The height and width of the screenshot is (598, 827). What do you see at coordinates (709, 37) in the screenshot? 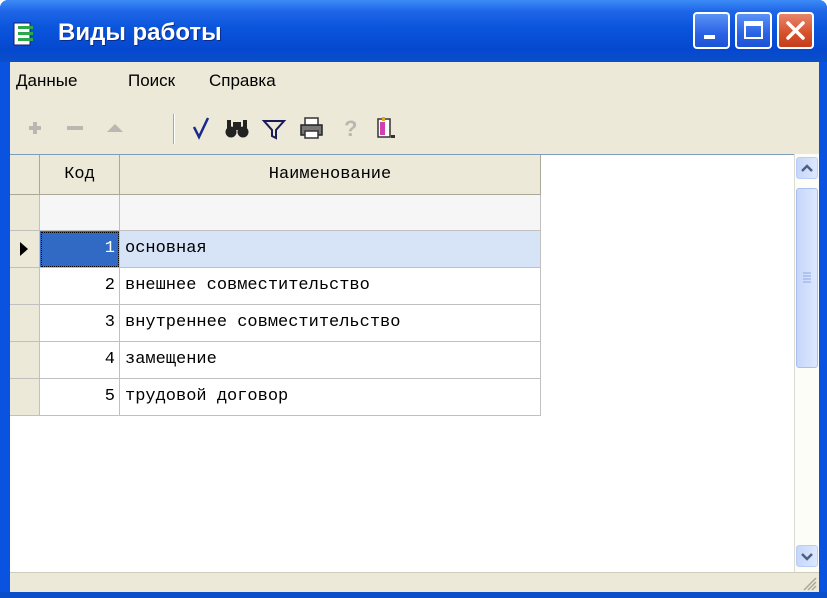
I see `minimize-icon` at bounding box center [709, 37].